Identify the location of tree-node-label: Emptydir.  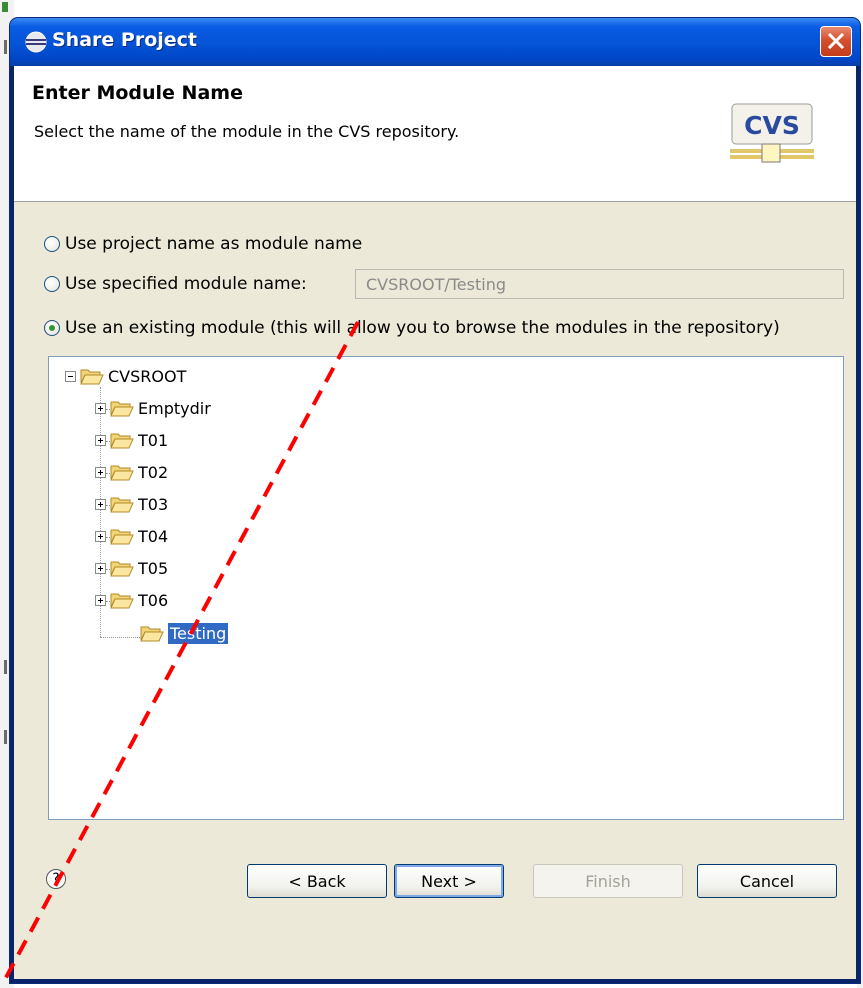
(174, 408).